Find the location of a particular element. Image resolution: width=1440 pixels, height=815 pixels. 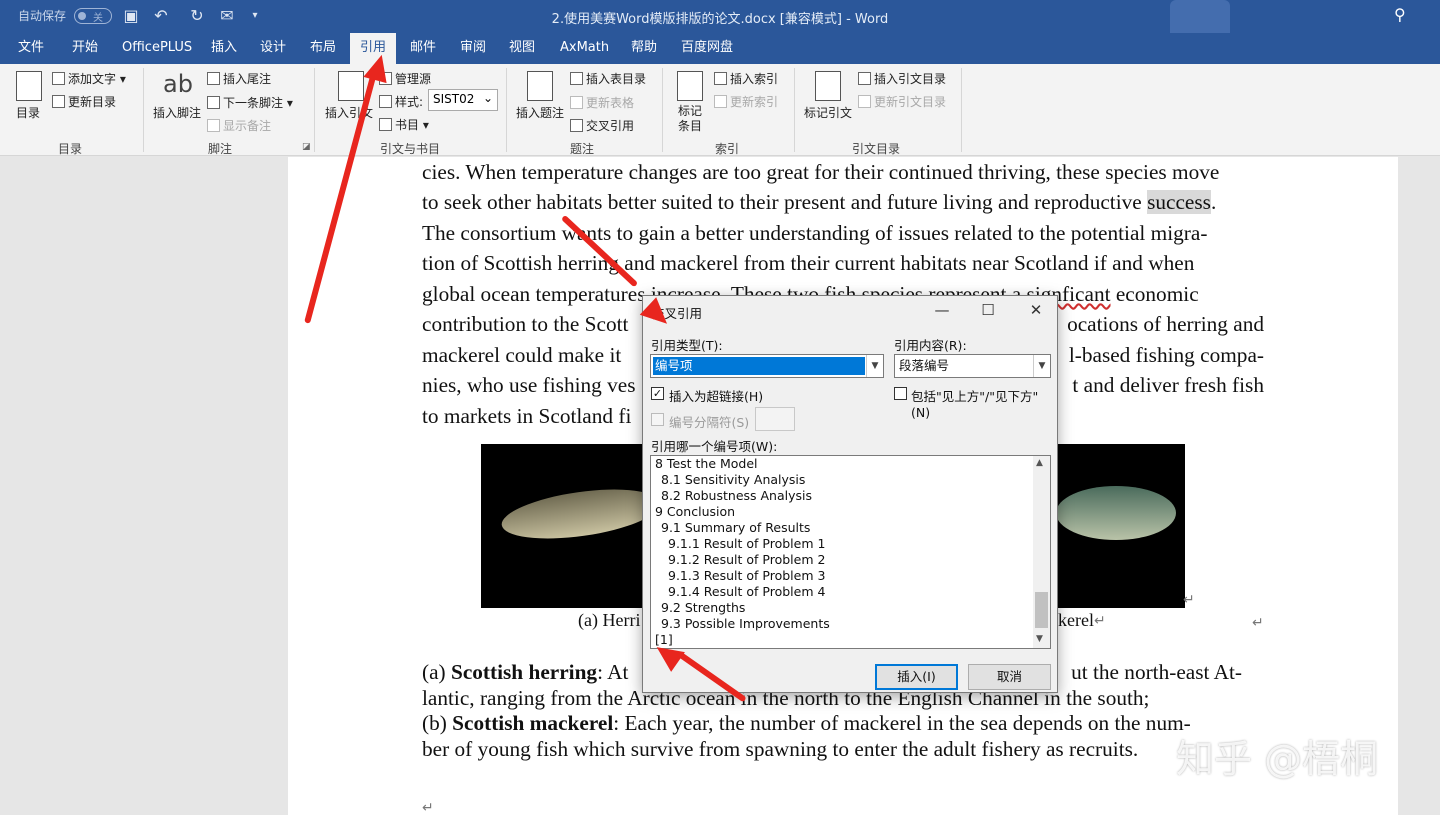

update-toa-button: 更新引文目录 is located at coordinates (902, 101).